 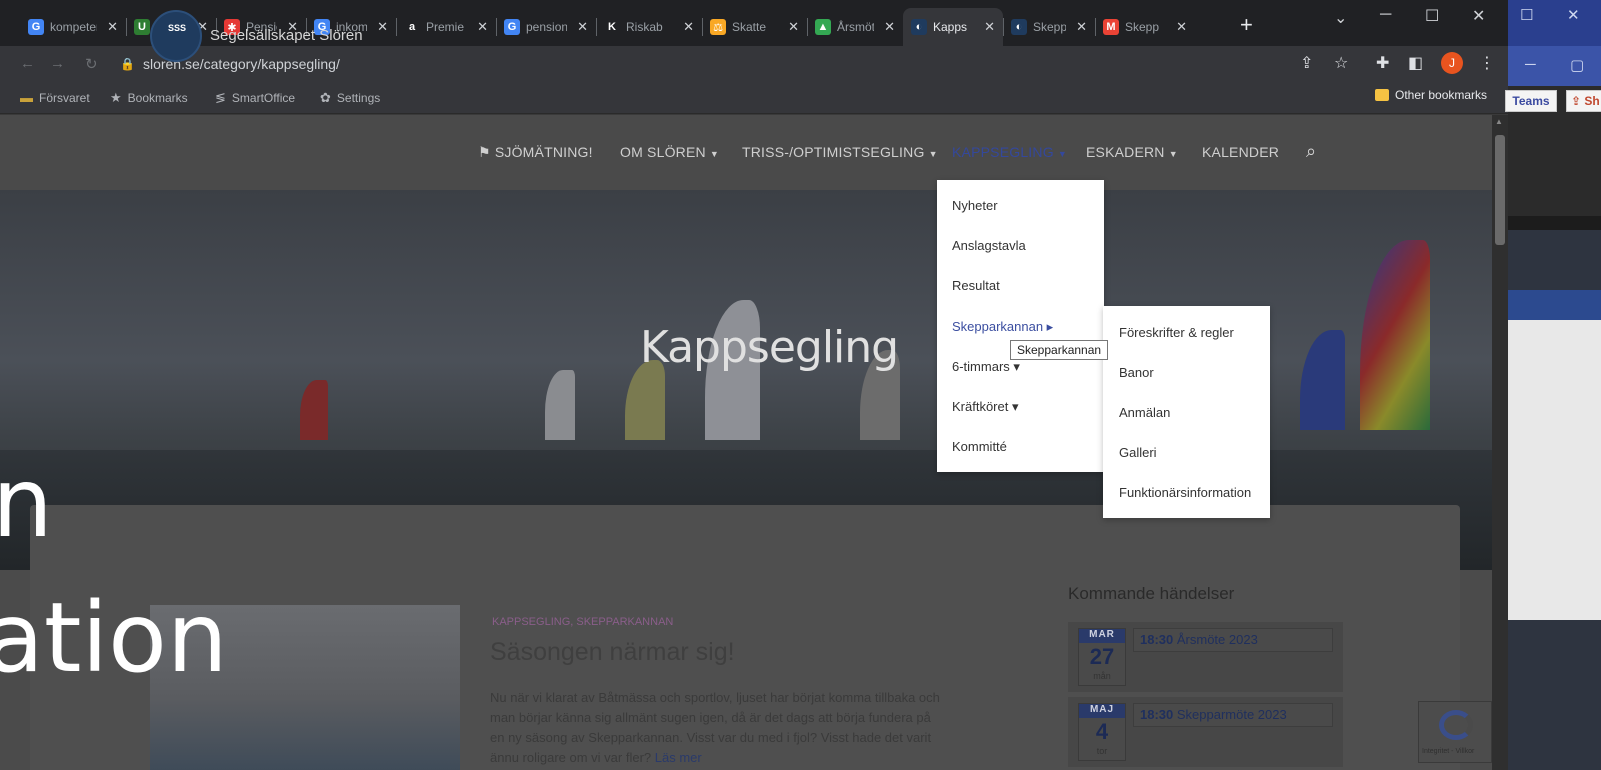 What do you see at coordinates (953, 27) in the screenshot?
I see `tab-10: ◐ Kapps ✕` at bounding box center [953, 27].